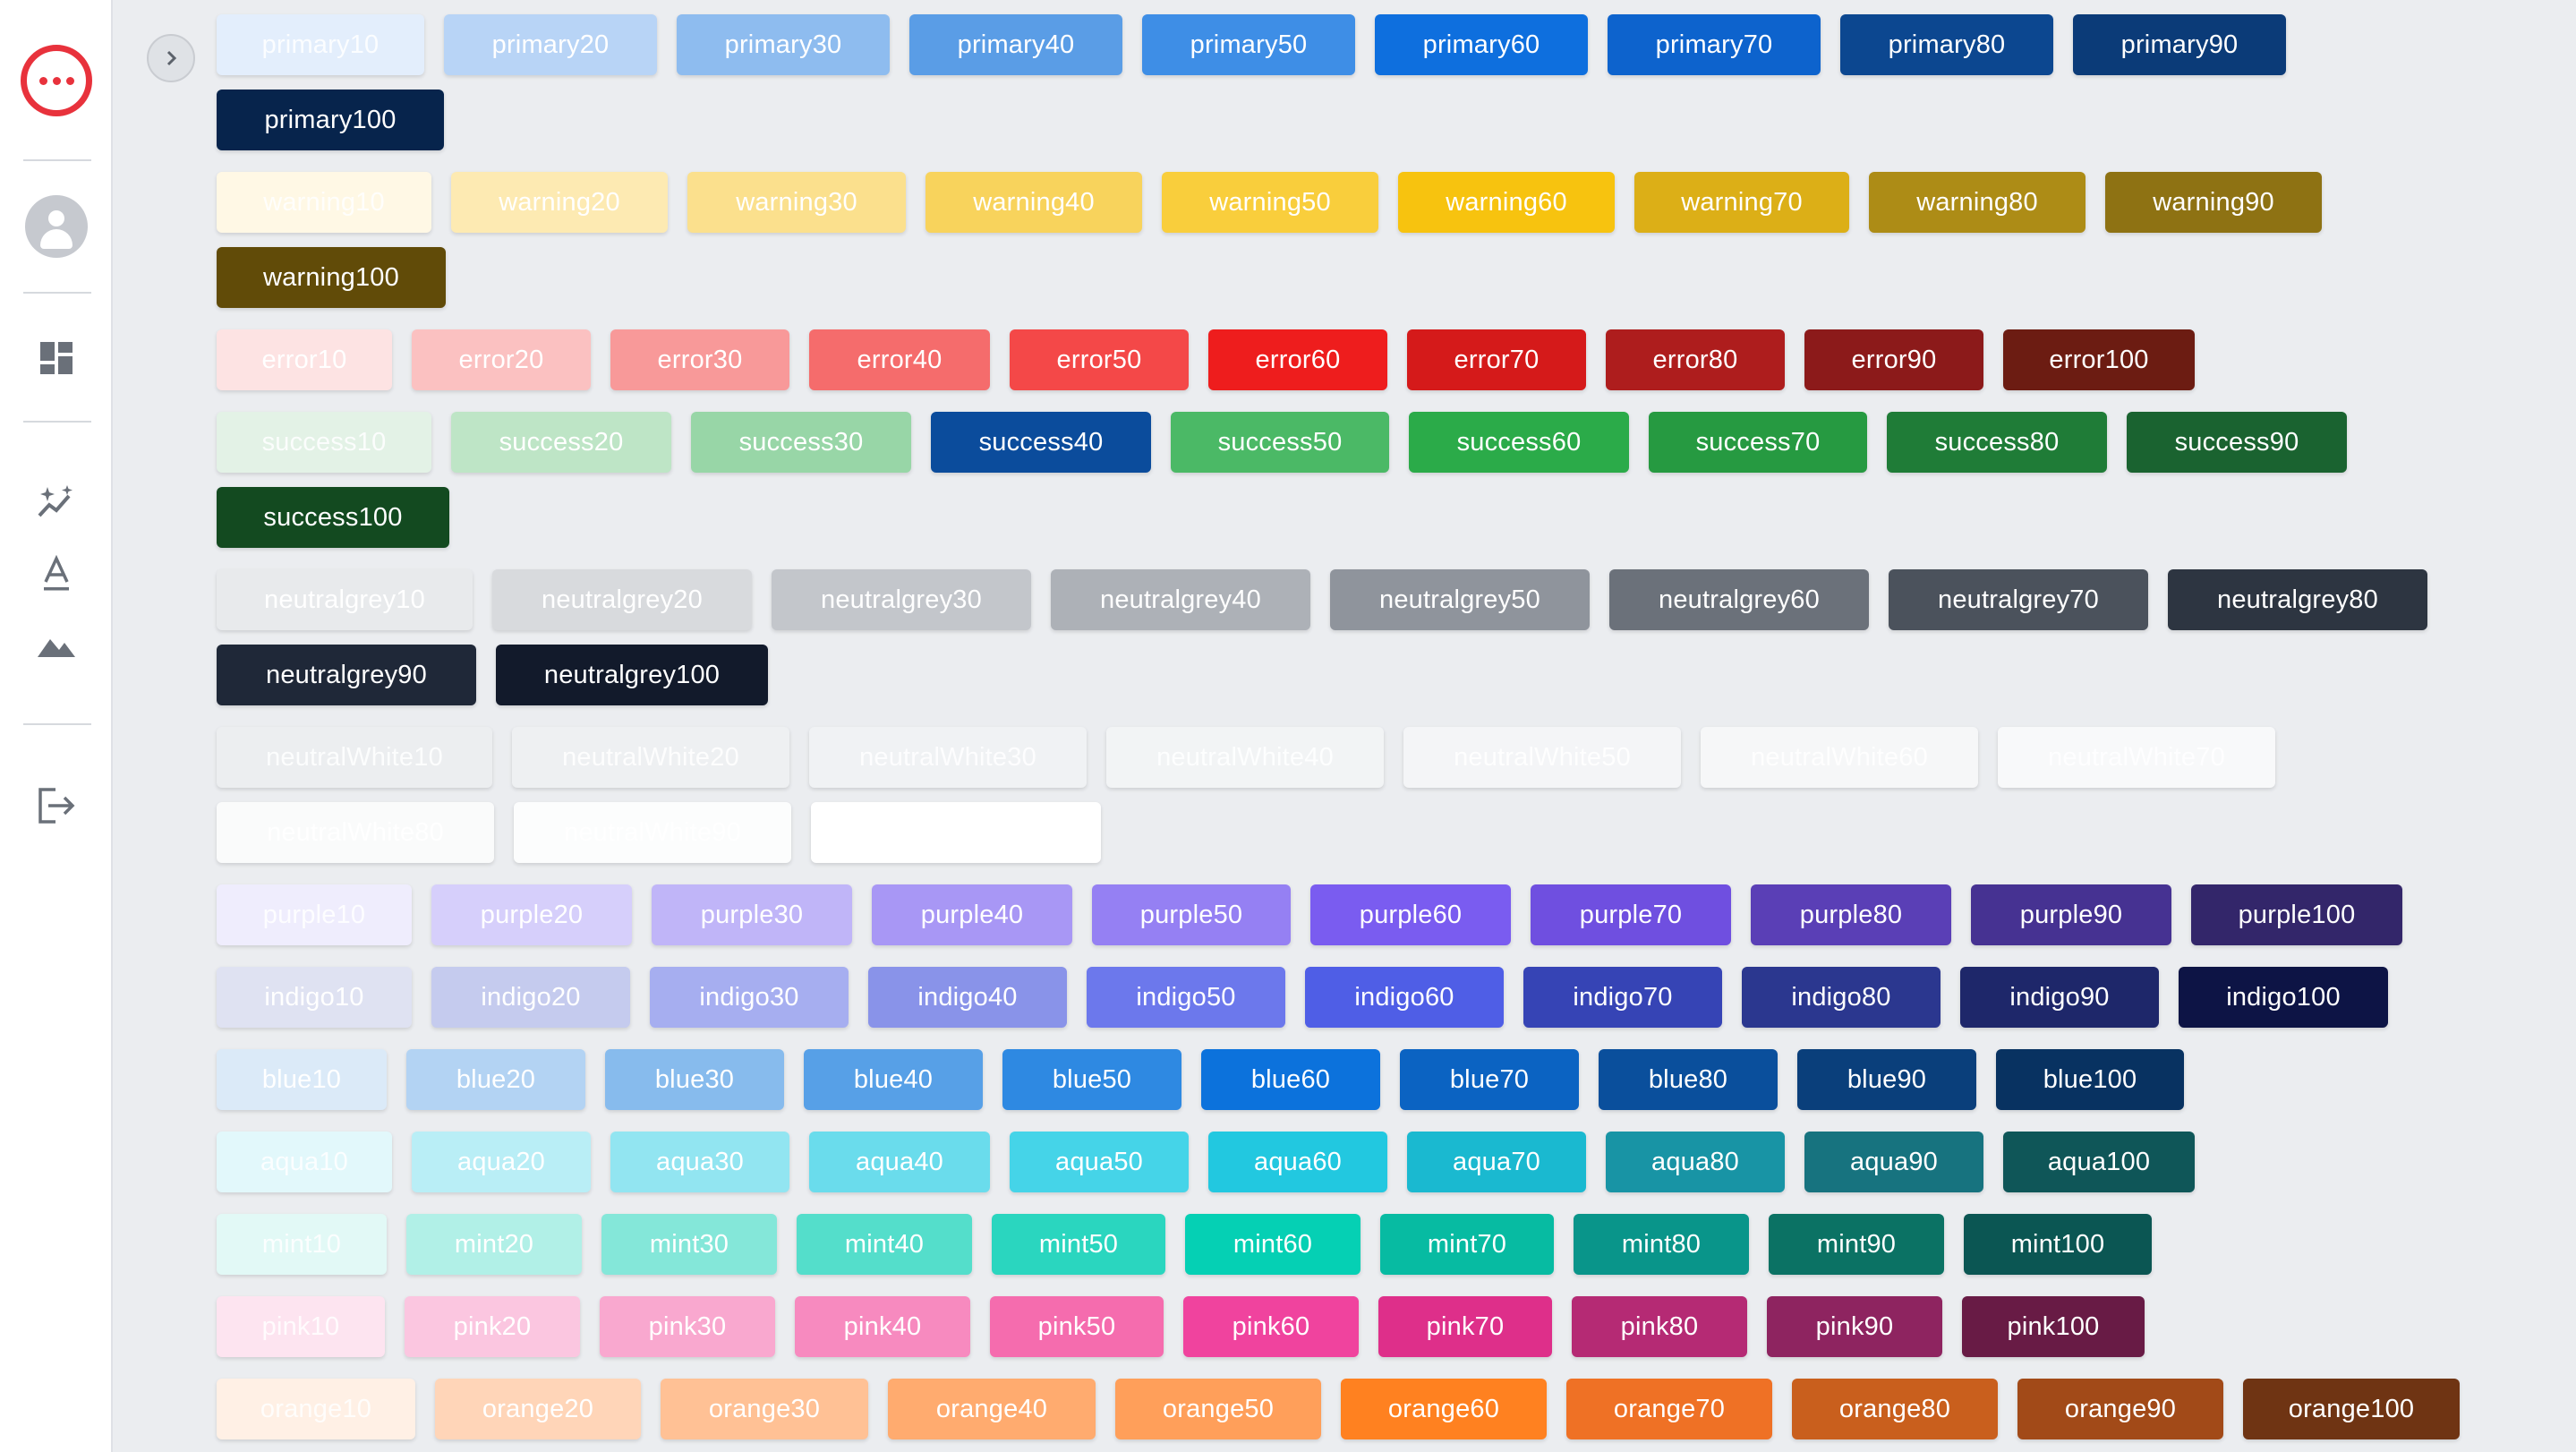 The width and height of the screenshot is (2576, 1452). I want to click on color-chip-primary60: primary60, so click(1481, 44).